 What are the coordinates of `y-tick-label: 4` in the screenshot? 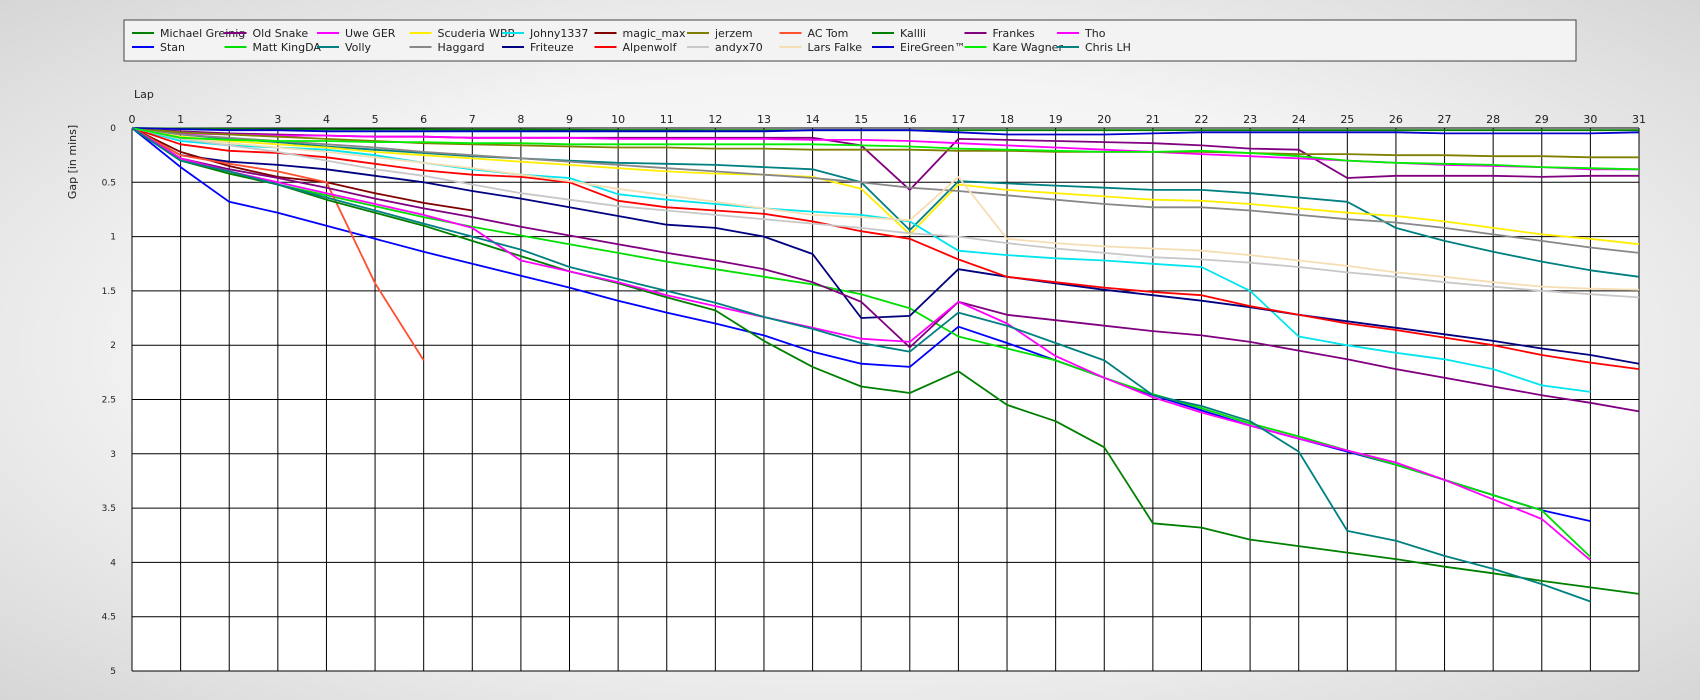 It's located at (113, 563).